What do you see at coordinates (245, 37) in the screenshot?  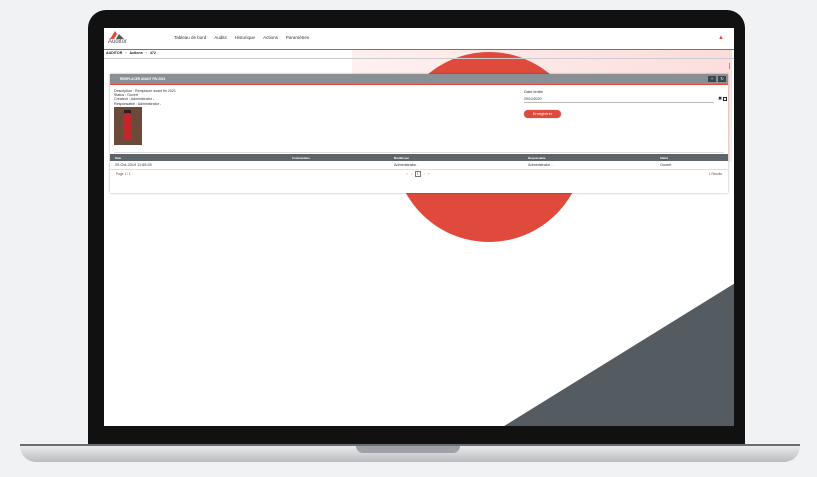 I see `nav-item-history: Historique` at bounding box center [245, 37].